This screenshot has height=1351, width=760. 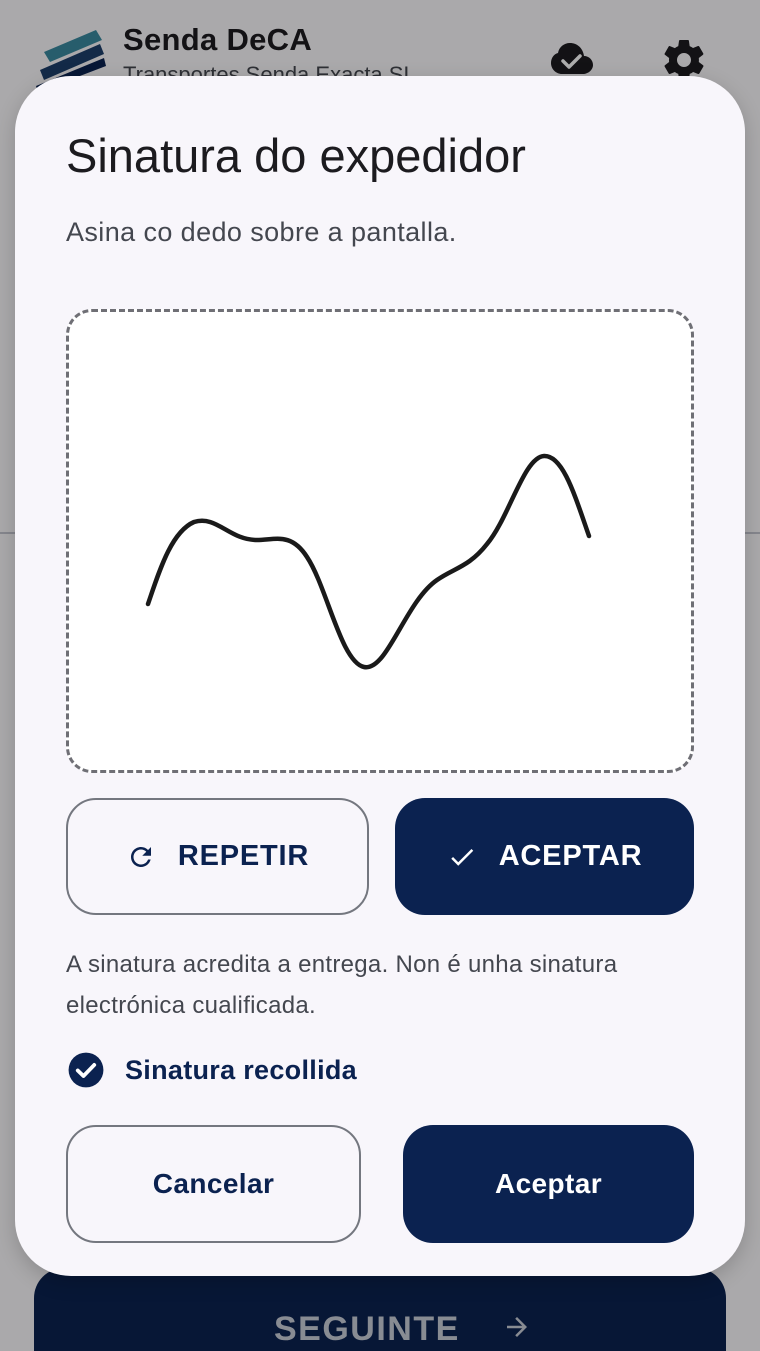 I want to click on repeat-signature-button: REPETIR, so click(x=217, y=856).